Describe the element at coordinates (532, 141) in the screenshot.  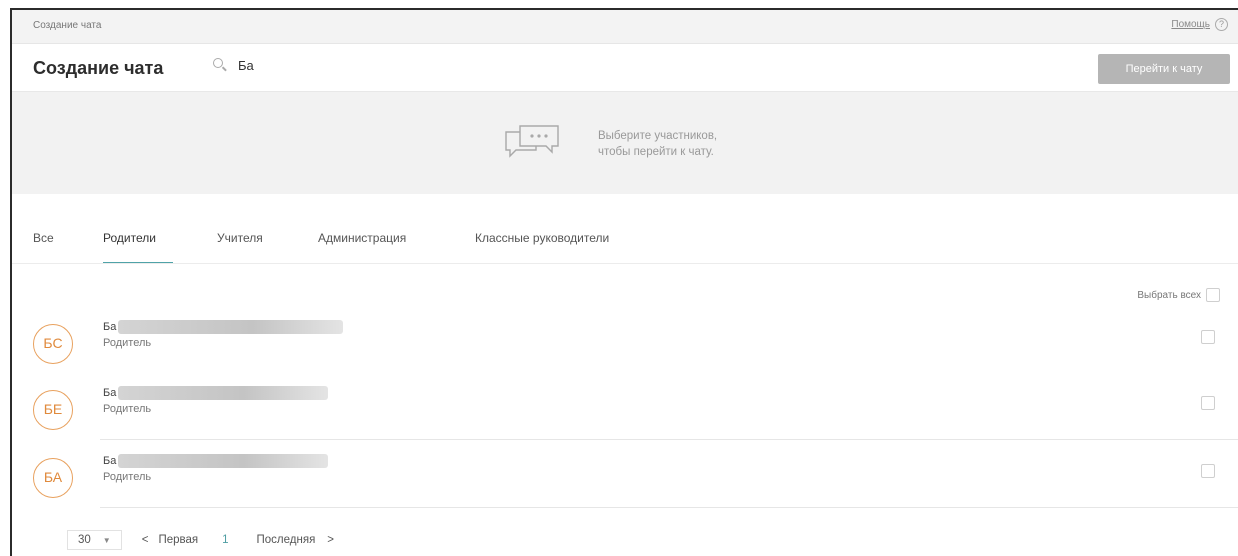
I see `chat-bubbles-icon` at that location.